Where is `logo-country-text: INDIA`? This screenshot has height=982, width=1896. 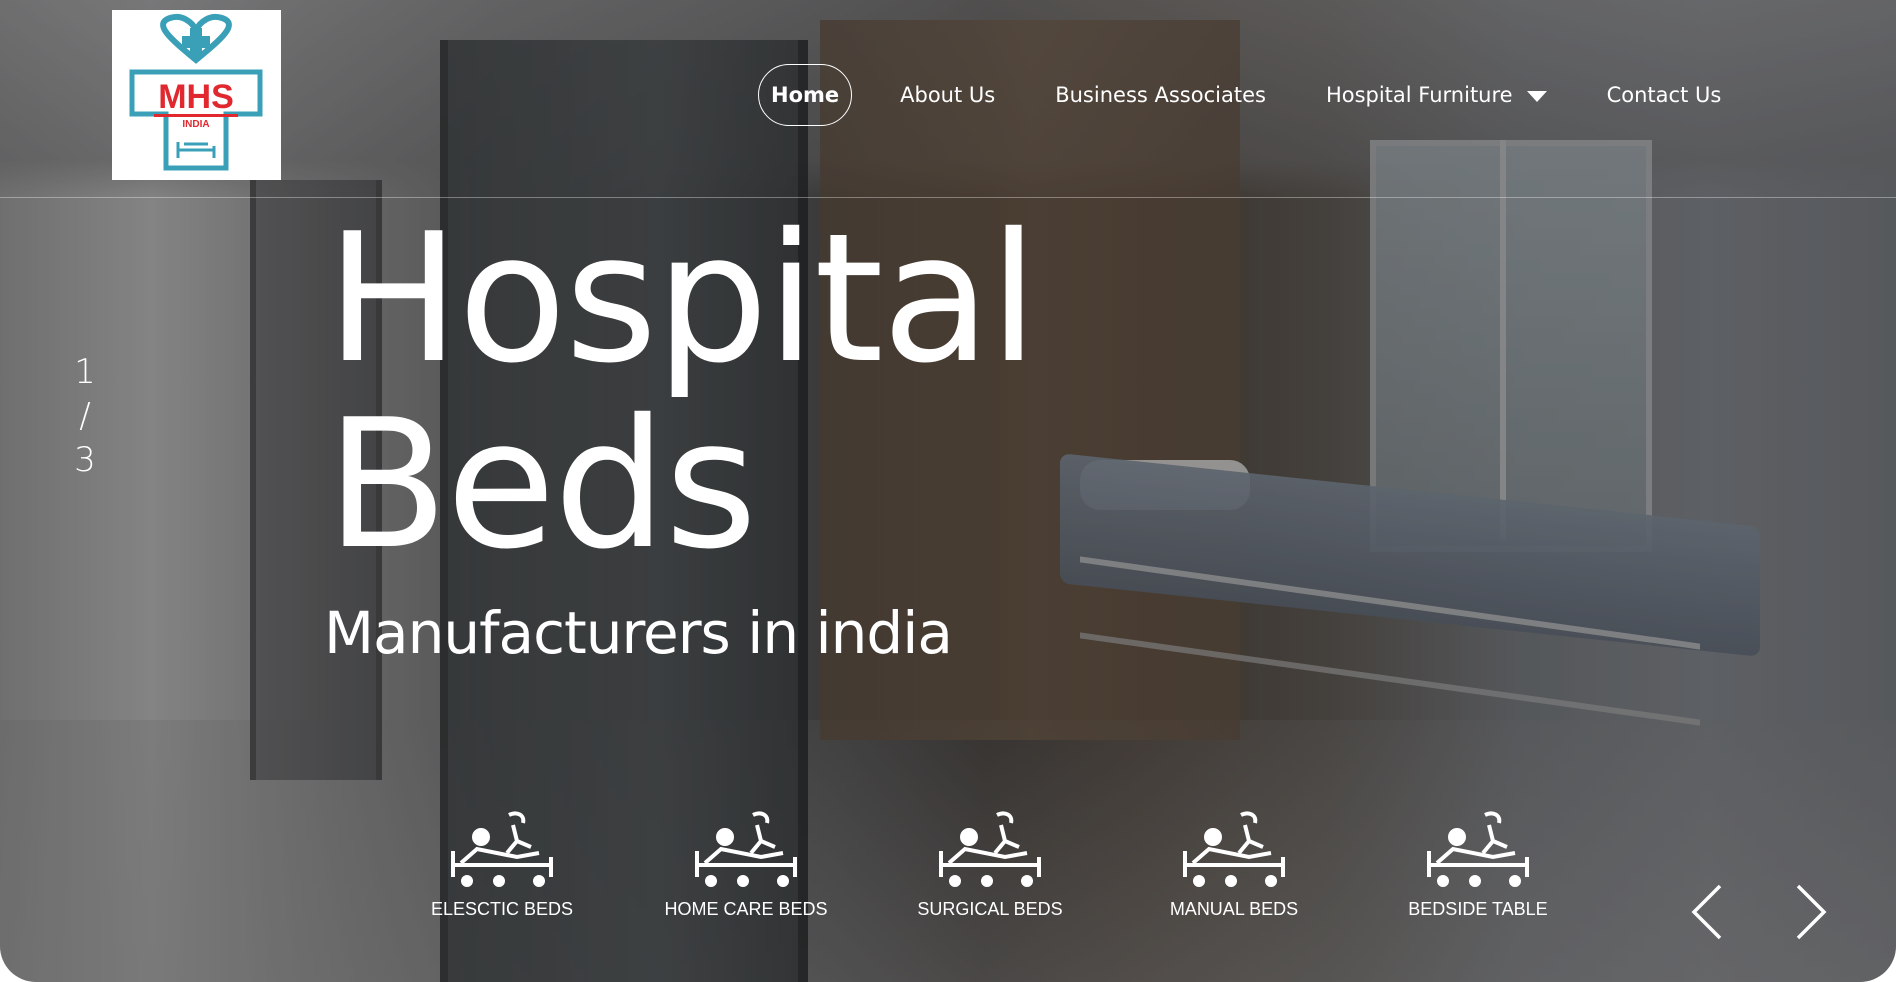 logo-country-text: INDIA is located at coordinates (195, 124).